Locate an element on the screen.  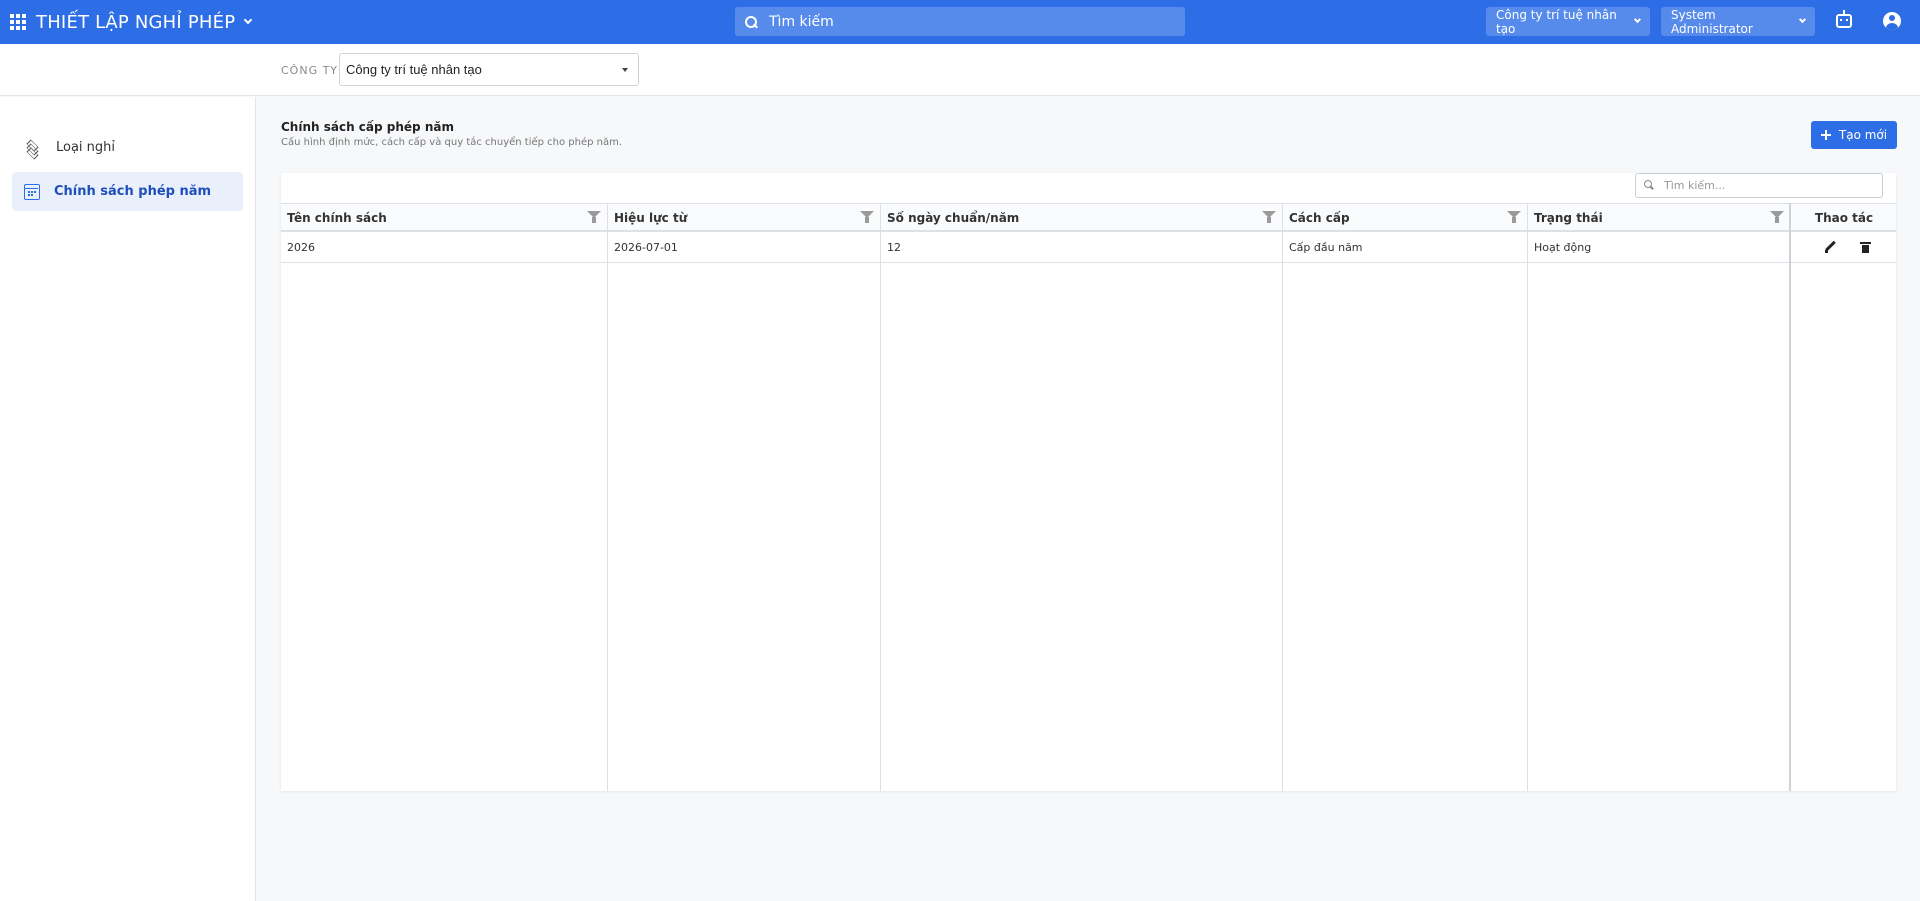
apps-grid-icon is located at coordinates (18, 22).